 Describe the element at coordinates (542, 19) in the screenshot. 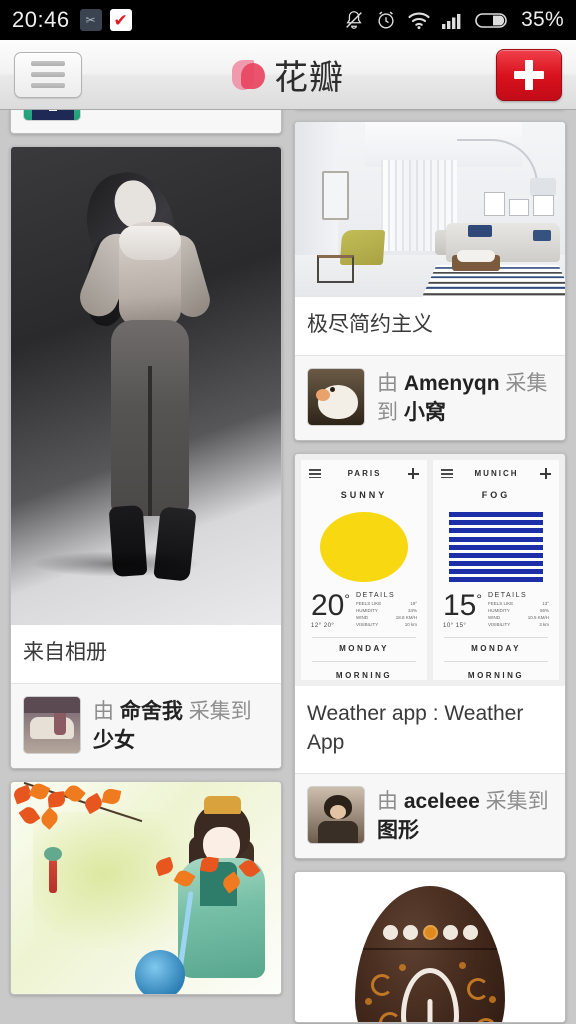

I see `battery-percent: 35%` at that location.